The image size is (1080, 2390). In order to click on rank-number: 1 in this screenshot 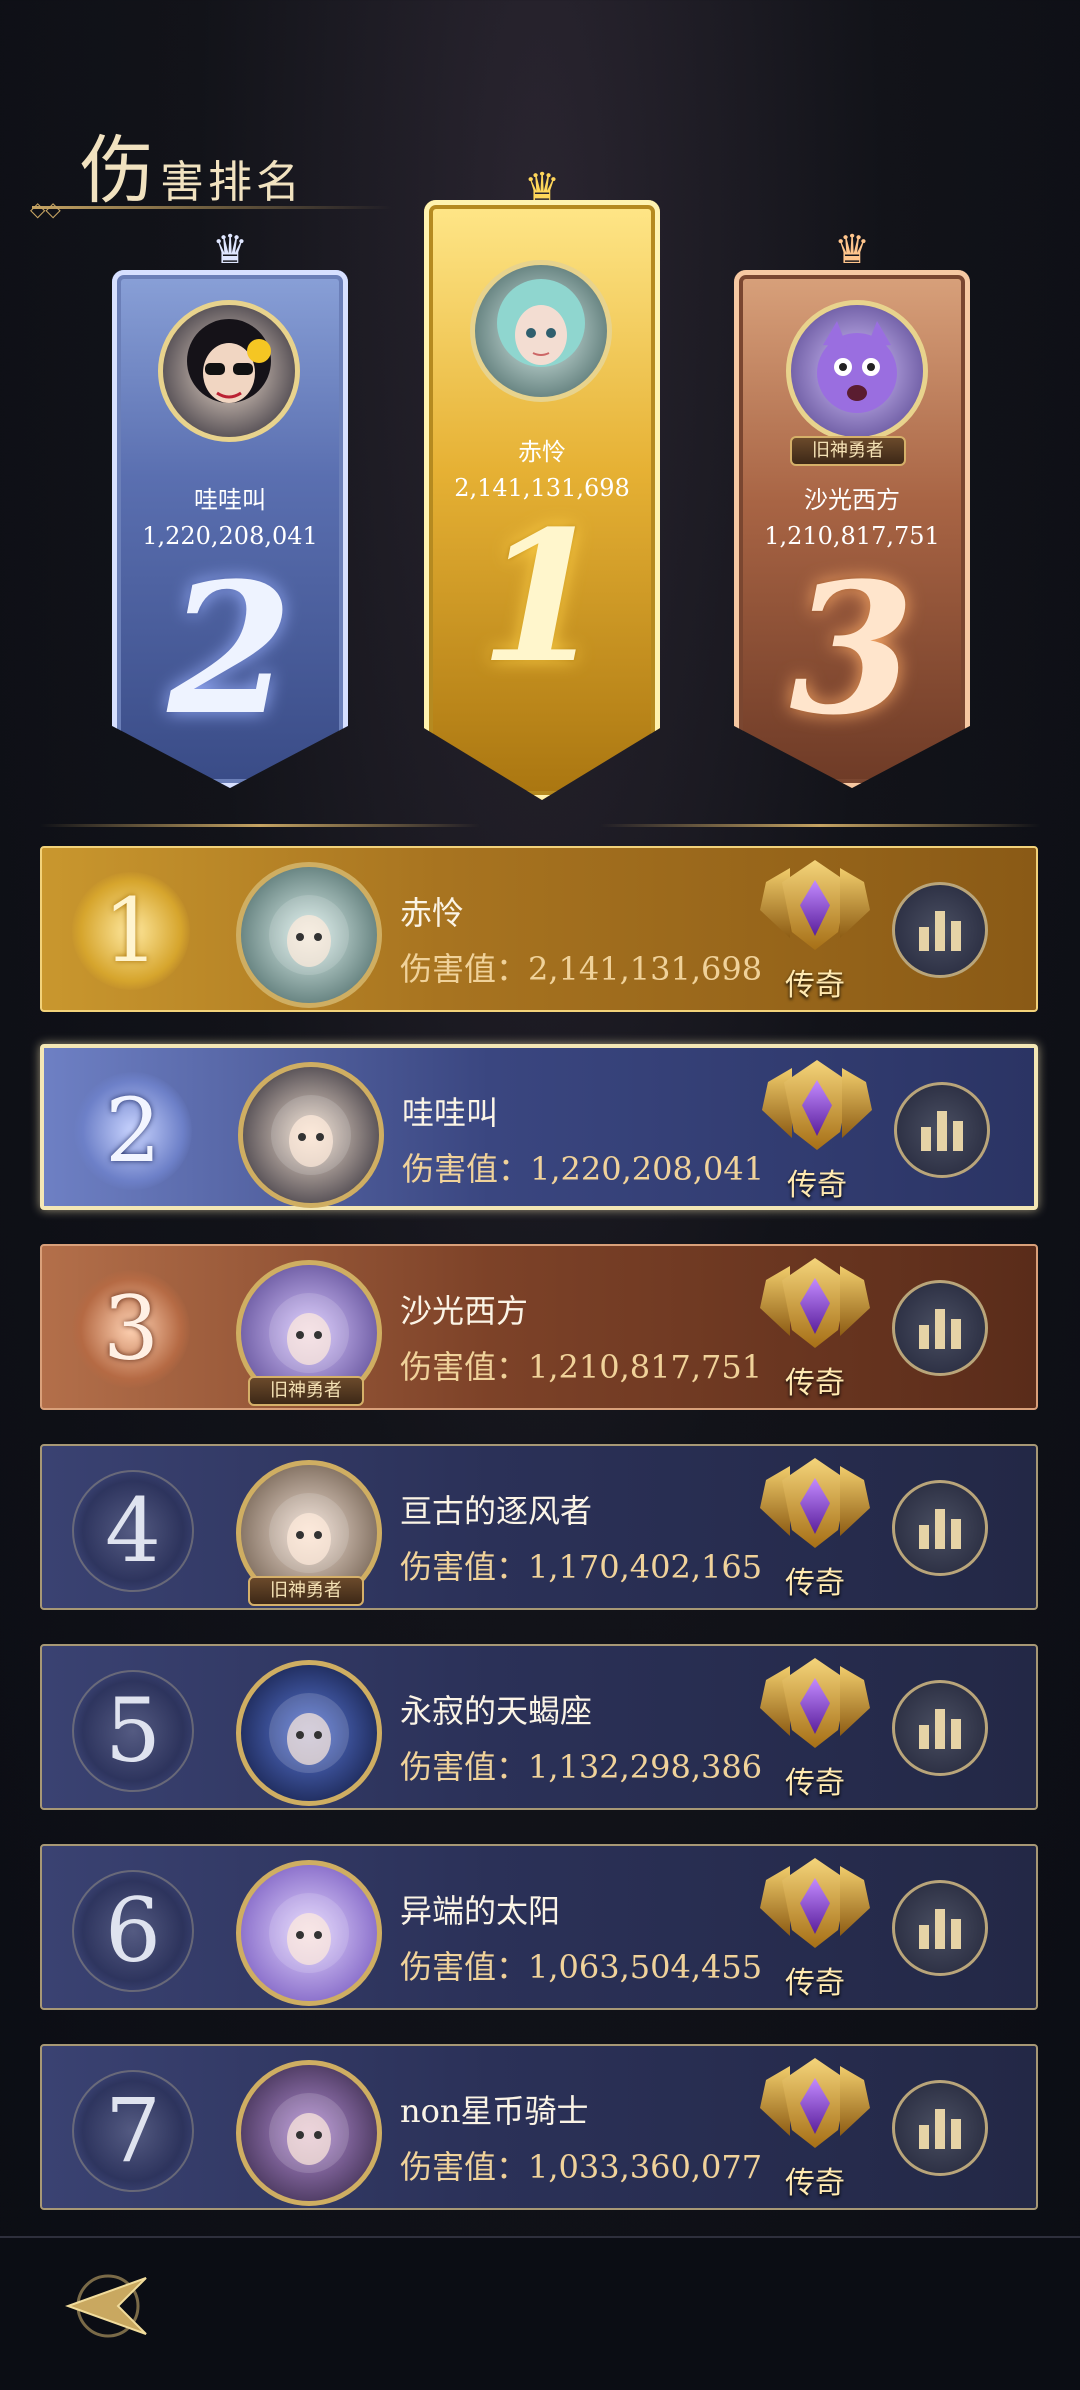, I will do `click(131, 930)`.